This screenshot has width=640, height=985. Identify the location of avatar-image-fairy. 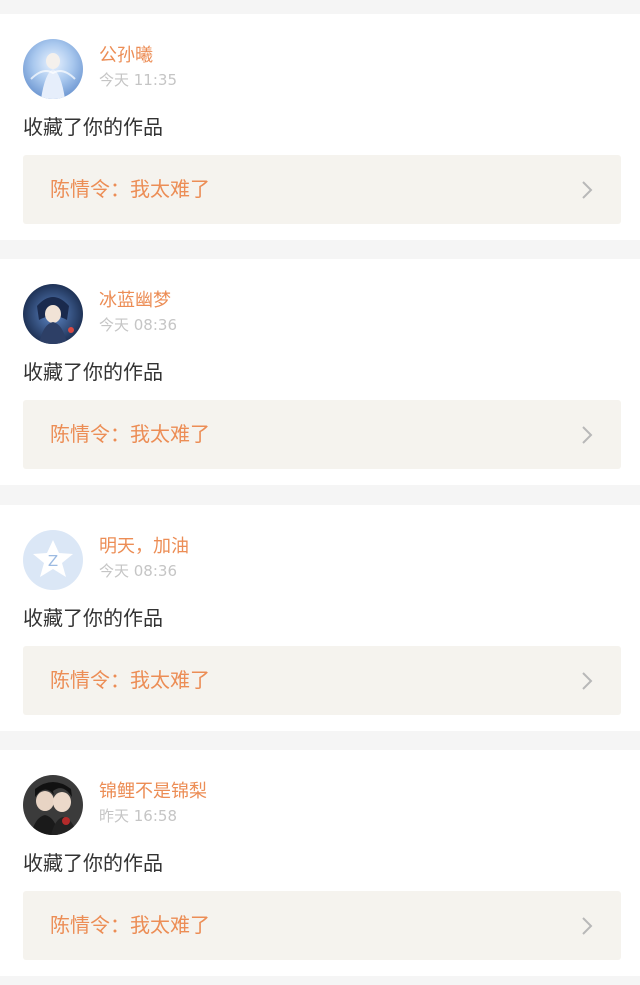
(53, 69).